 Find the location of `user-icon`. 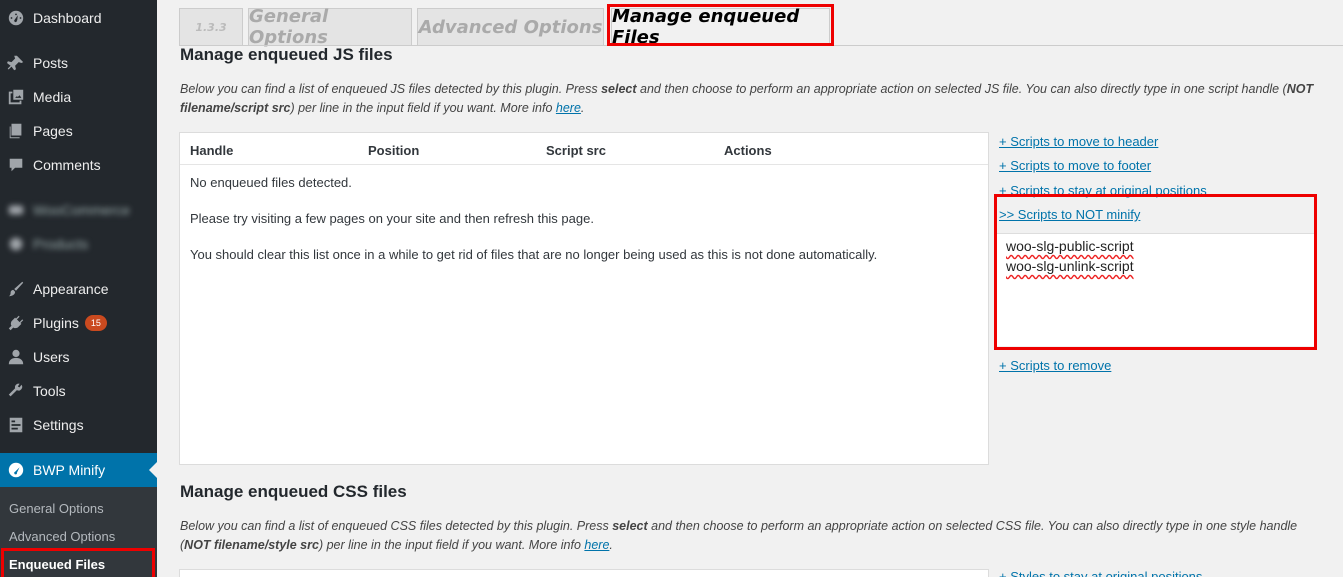

user-icon is located at coordinates (16, 357).